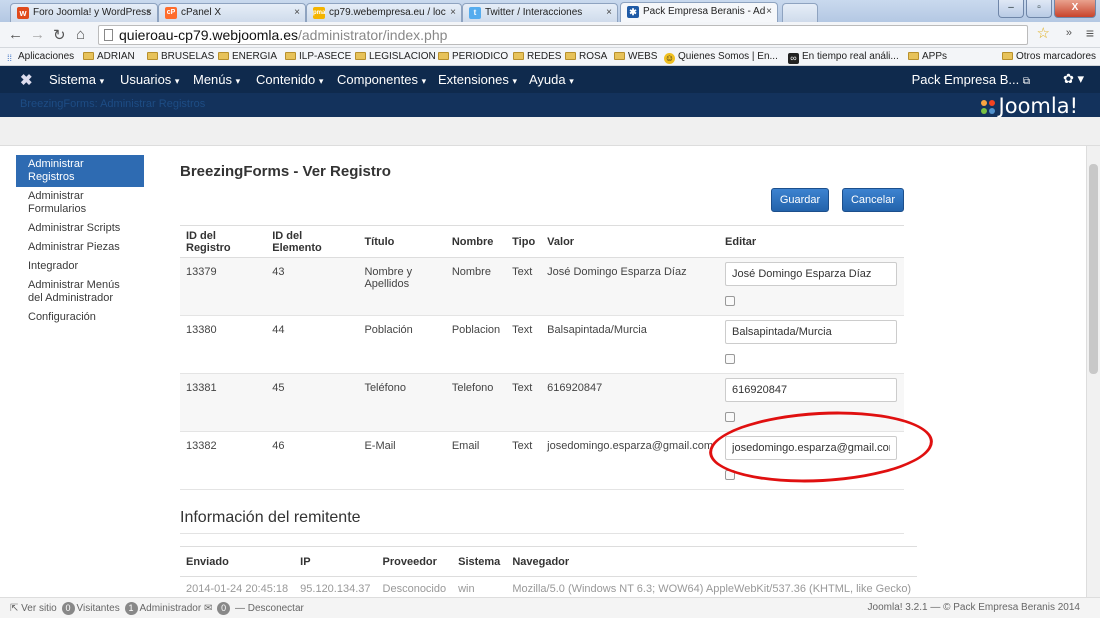 This screenshot has width=1100, height=618. I want to click on column-header: ID del Elemento, so click(312, 241).